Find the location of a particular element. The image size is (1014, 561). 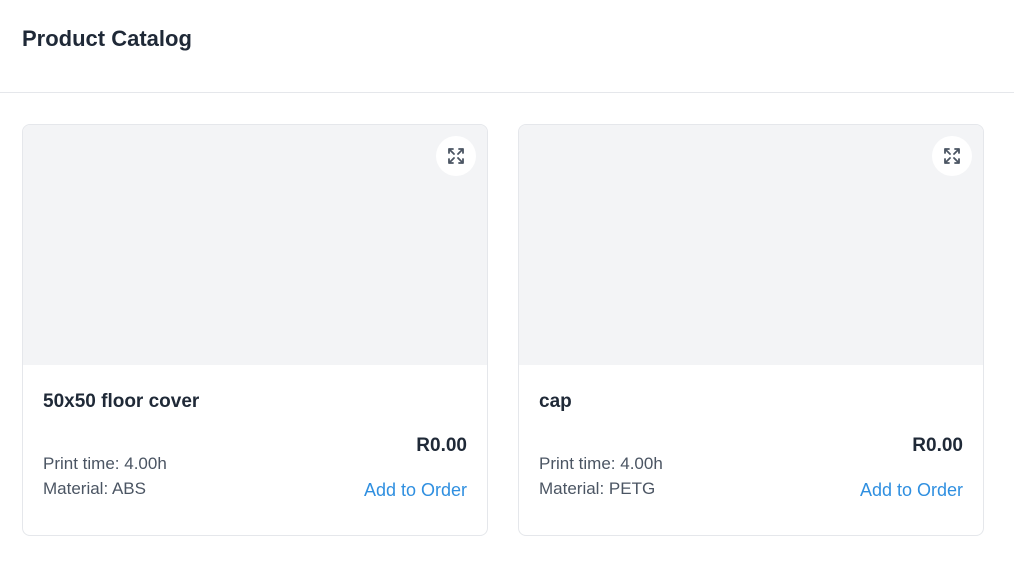

product-material: Material: ABS is located at coordinates (94, 488).